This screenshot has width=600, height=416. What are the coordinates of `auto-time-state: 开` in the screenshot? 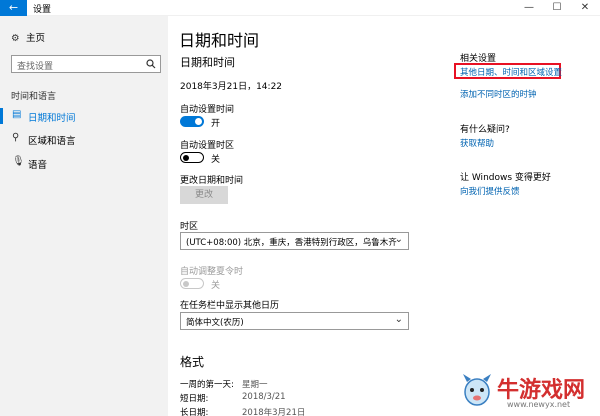 It's located at (216, 124).